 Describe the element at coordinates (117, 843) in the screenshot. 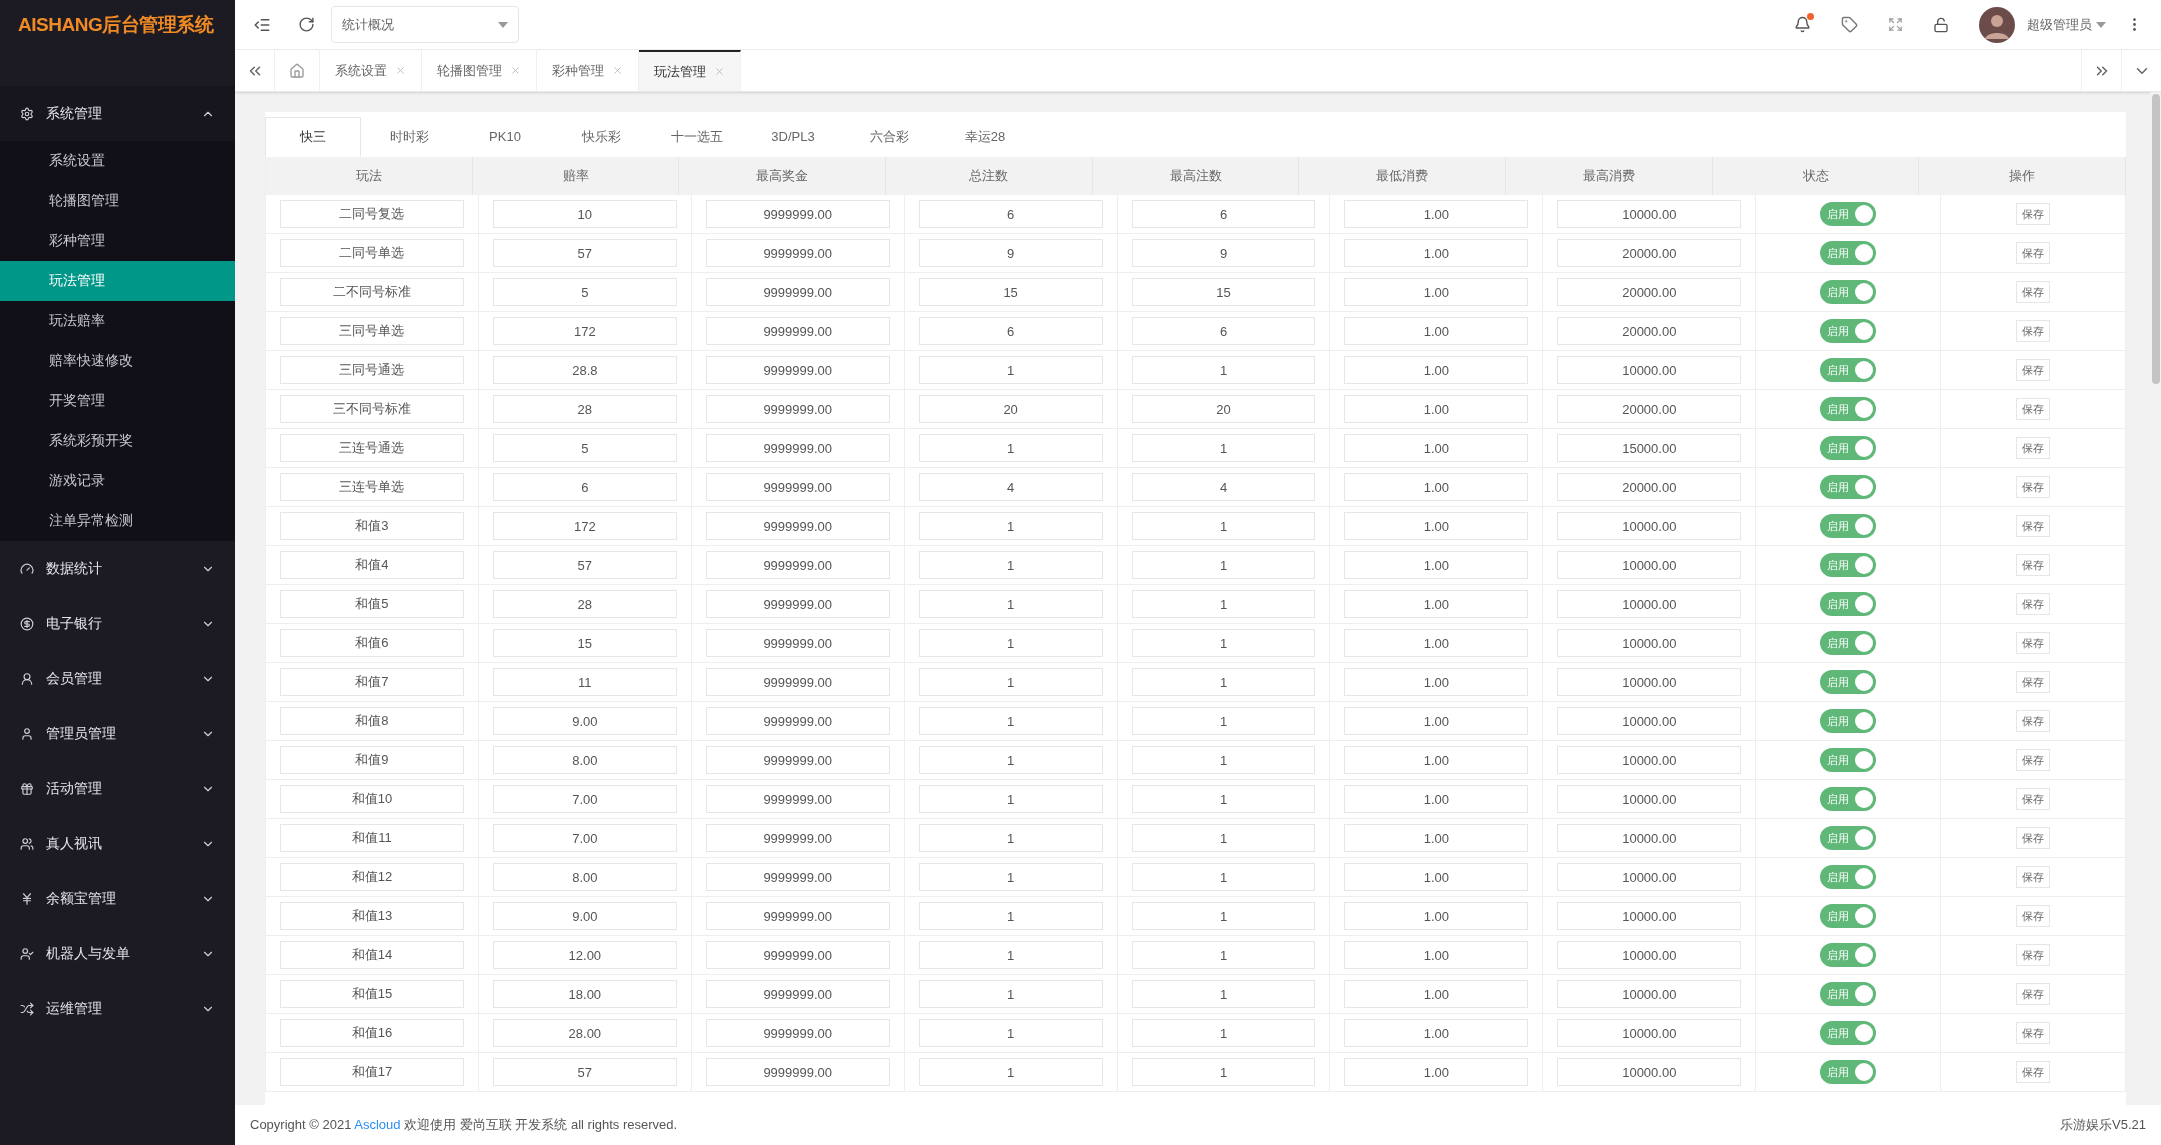

I see `sidebar-group: 真人视讯` at that location.